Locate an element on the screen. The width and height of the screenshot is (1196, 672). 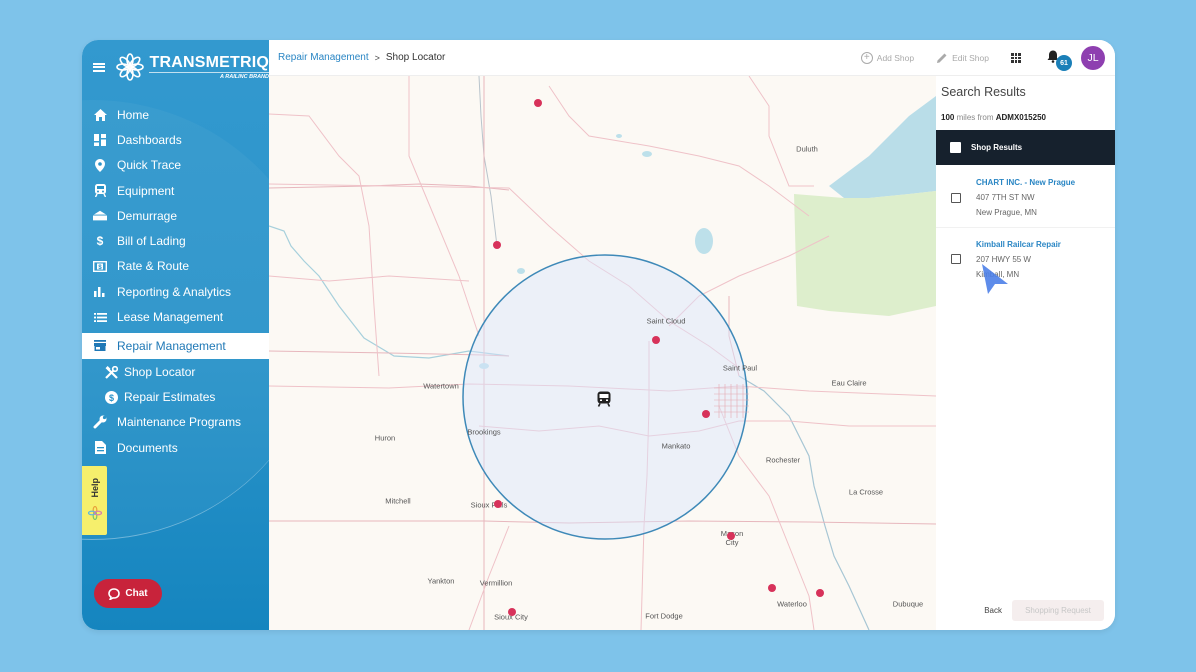
help-tab: Help is located at coordinates (94, 500).